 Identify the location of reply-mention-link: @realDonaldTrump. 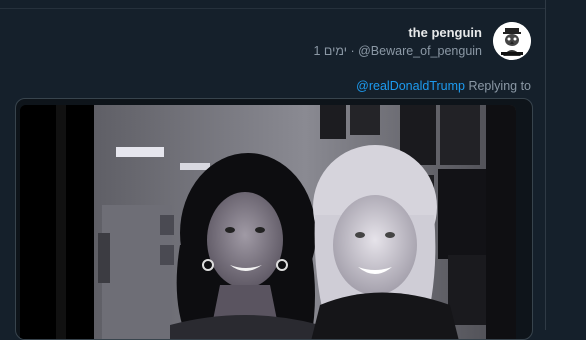
(410, 86).